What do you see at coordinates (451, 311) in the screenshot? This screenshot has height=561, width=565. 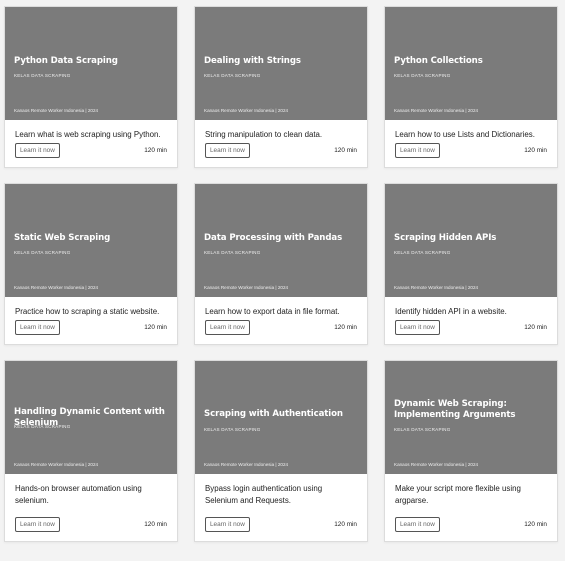 I see `course-description: Identify hidden API in a website.` at bounding box center [451, 311].